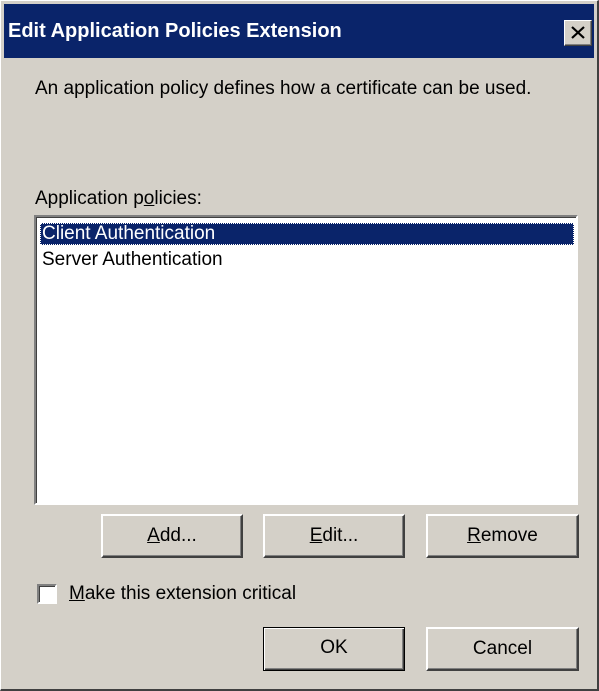  I want to click on close-icon, so click(578, 32).